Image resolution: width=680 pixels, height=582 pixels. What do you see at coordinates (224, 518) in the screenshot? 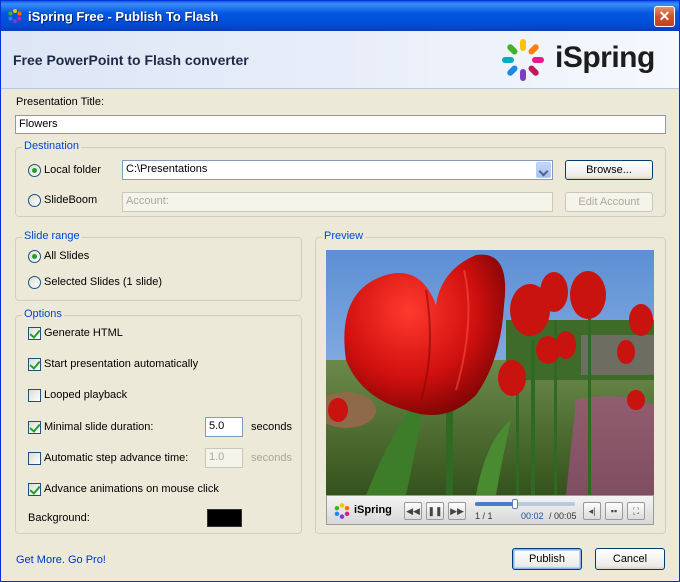
I see `background-color-swatch` at bounding box center [224, 518].